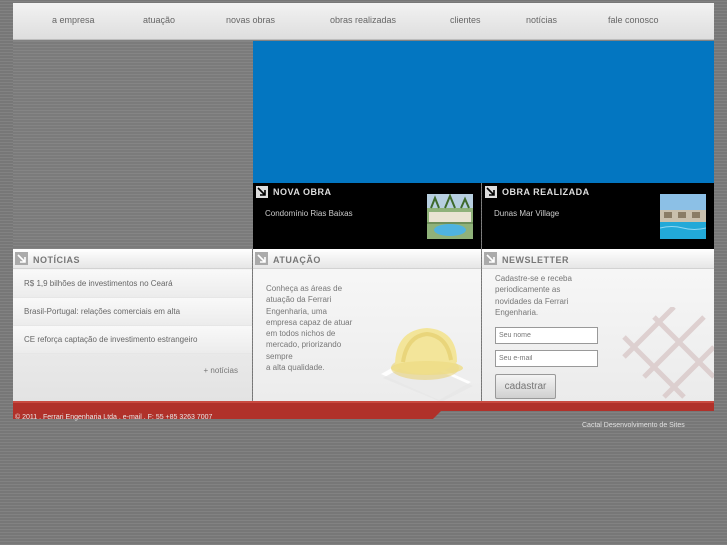 This screenshot has height=545, width=727. What do you see at coordinates (535, 260) in the screenshot?
I see `newsletter-title: NEWSLETTER` at bounding box center [535, 260].